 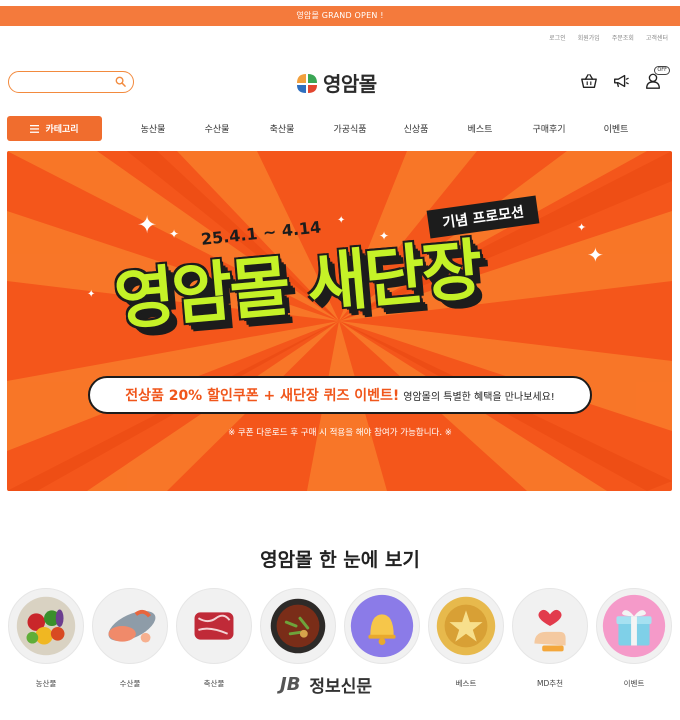 What do you see at coordinates (350, 84) in the screenshot?
I see `logo-text: 영암몰` at bounding box center [350, 84].